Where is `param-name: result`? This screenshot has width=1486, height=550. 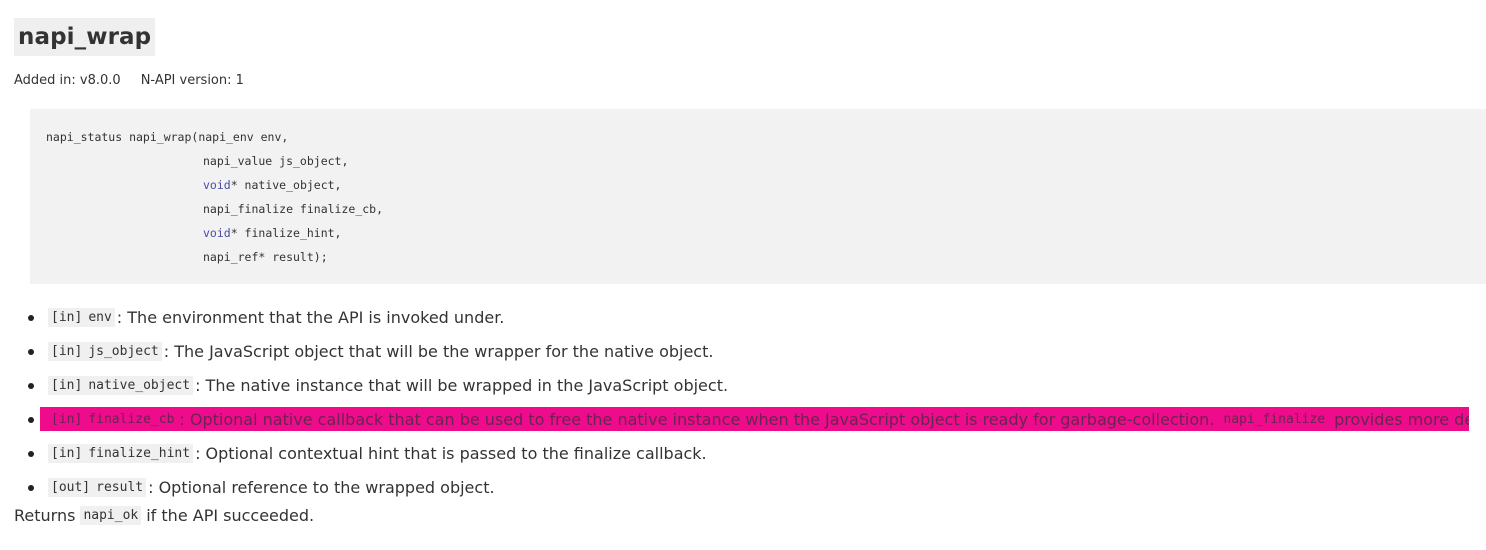
param-name: result is located at coordinates (120, 487).